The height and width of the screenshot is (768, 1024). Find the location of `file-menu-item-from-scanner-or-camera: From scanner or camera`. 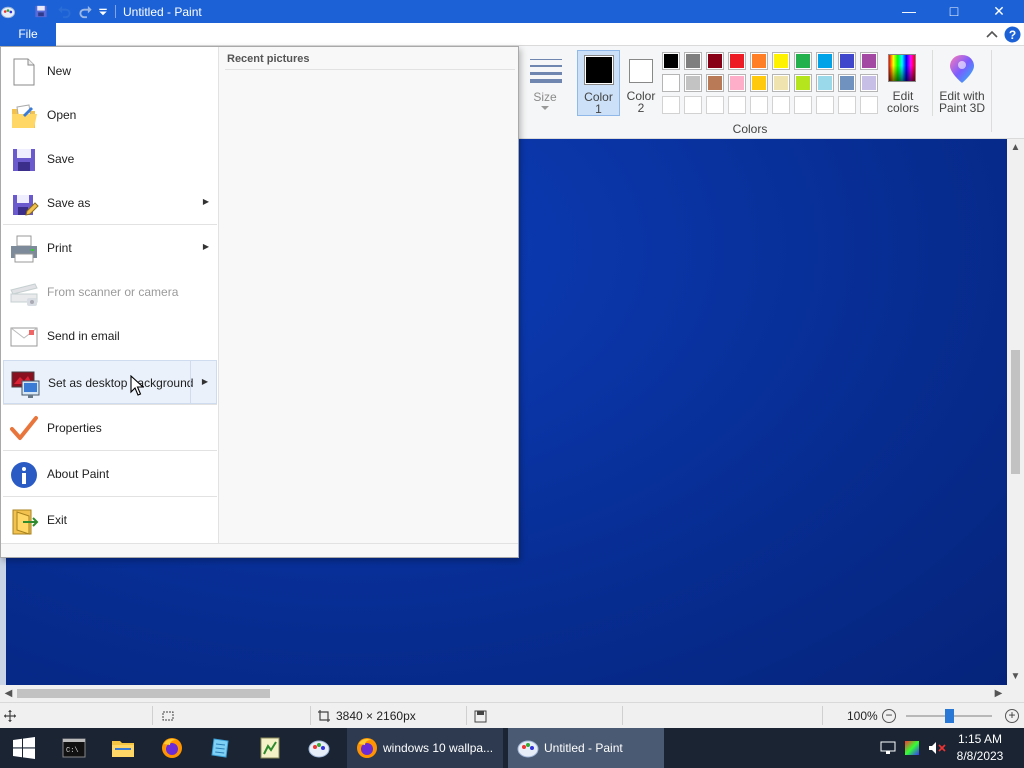

file-menu-item-from-scanner-or-camera: From scanner or camera is located at coordinates (110, 292).